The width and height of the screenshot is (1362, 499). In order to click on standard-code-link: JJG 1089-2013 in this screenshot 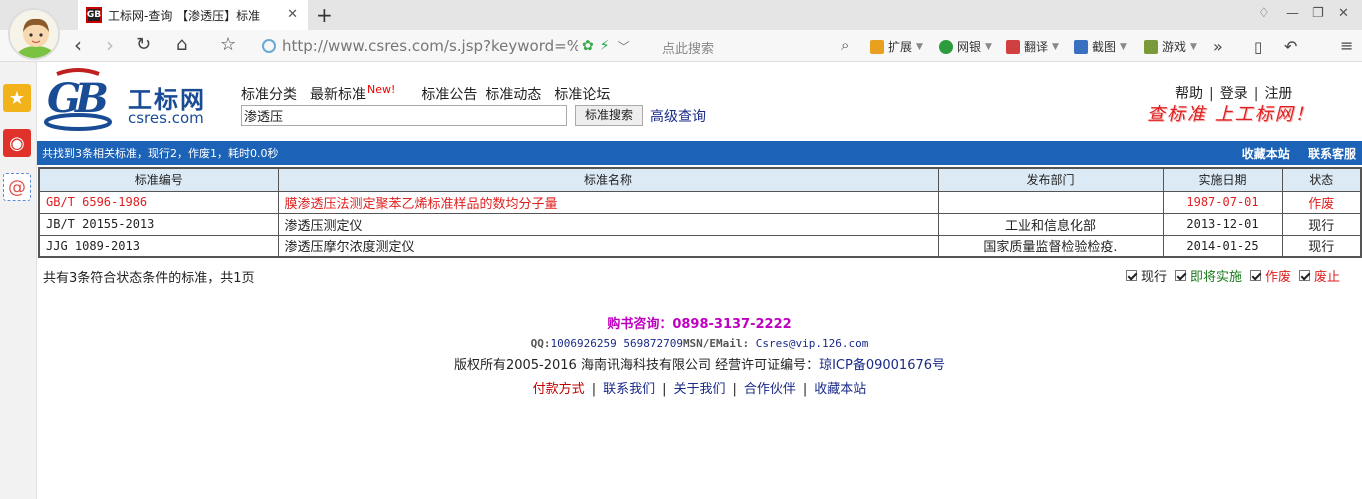, I will do `click(158, 246)`.